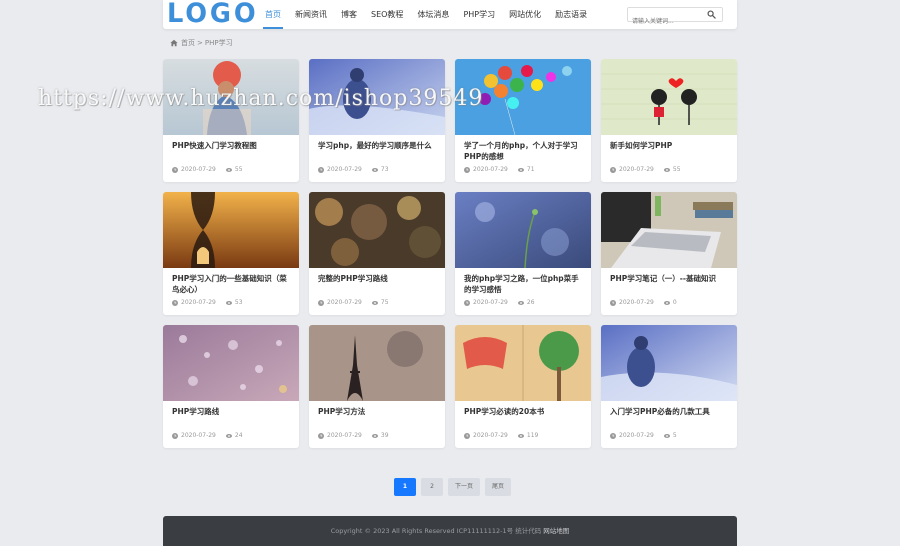  I want to click on article-card: 完整的PHP学习路线 2020-07-29 75, so click(377, 253).